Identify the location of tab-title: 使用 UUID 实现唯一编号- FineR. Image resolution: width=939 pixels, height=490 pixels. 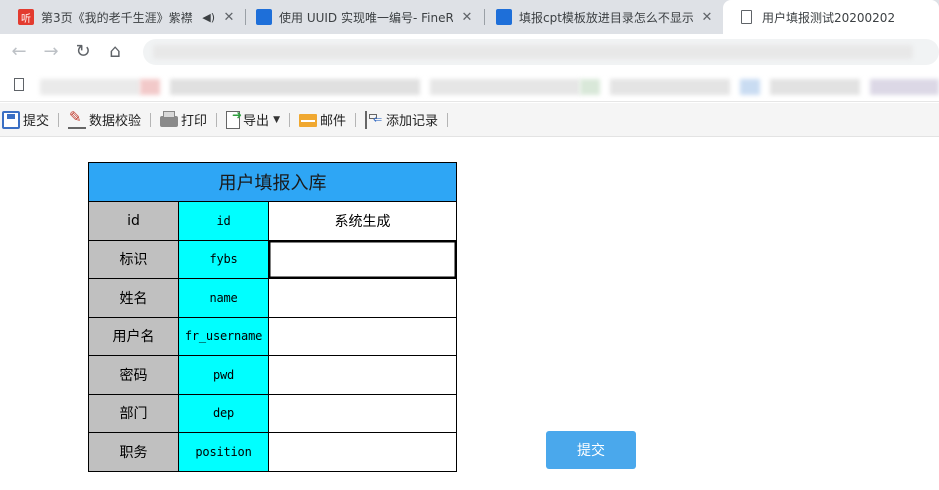
(366, 17).